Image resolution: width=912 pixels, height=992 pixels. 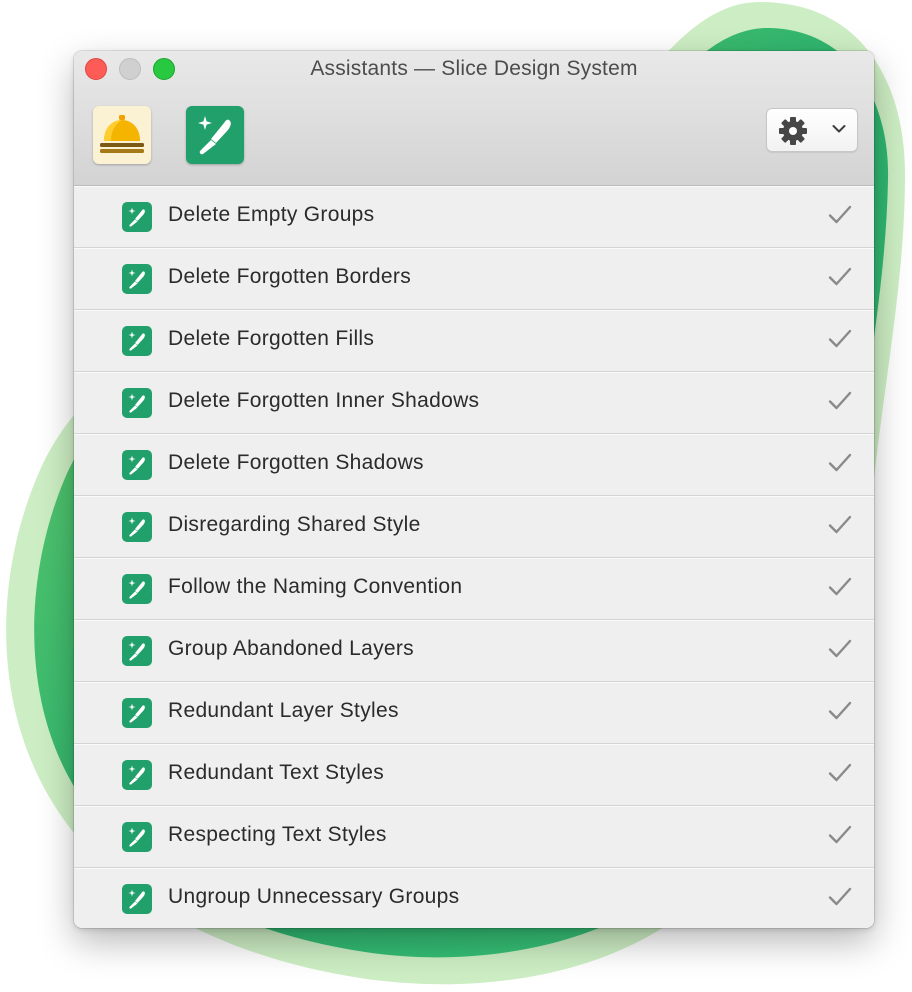 What do you see at coordinates (474, 527) in the screenshot?
I see `rule-row: Disregarding Shared Style` at bounding box center [474, 527].